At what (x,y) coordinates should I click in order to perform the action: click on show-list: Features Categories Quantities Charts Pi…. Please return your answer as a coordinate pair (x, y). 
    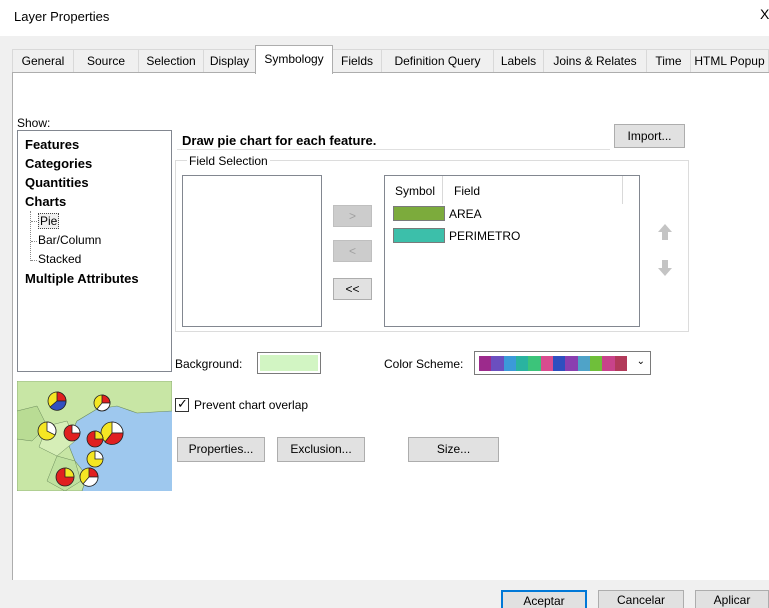
    Looking at the image, I should click on (94, 251).